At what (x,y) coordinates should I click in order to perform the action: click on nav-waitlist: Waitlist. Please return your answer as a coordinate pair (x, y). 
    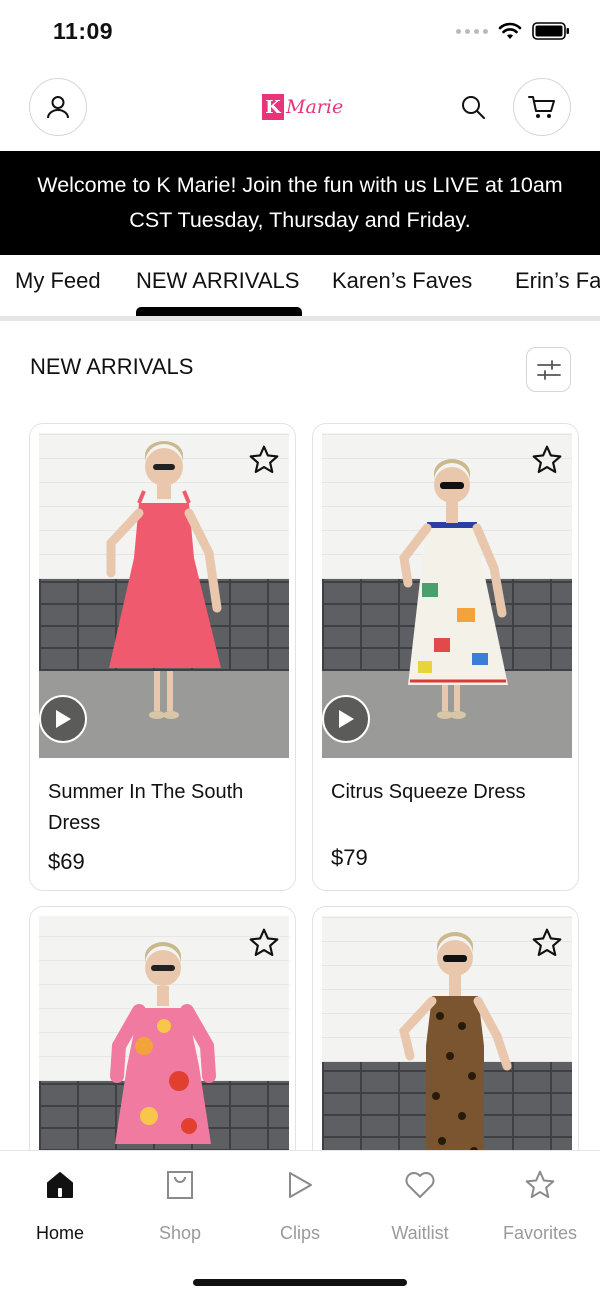
    Looking at the image, I should click on (420, 1205).